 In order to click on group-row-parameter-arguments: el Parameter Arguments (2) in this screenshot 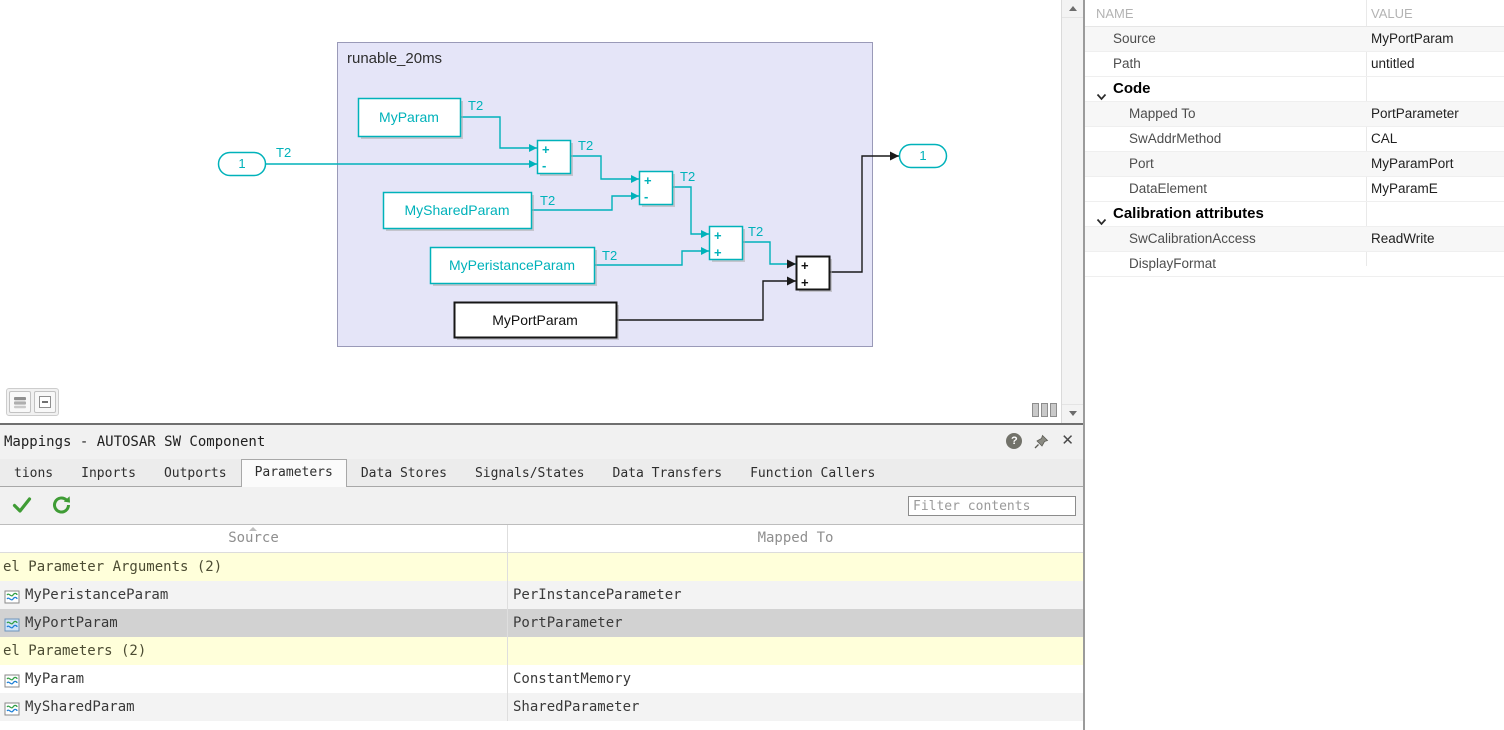, I will do `click(541, 567)`.